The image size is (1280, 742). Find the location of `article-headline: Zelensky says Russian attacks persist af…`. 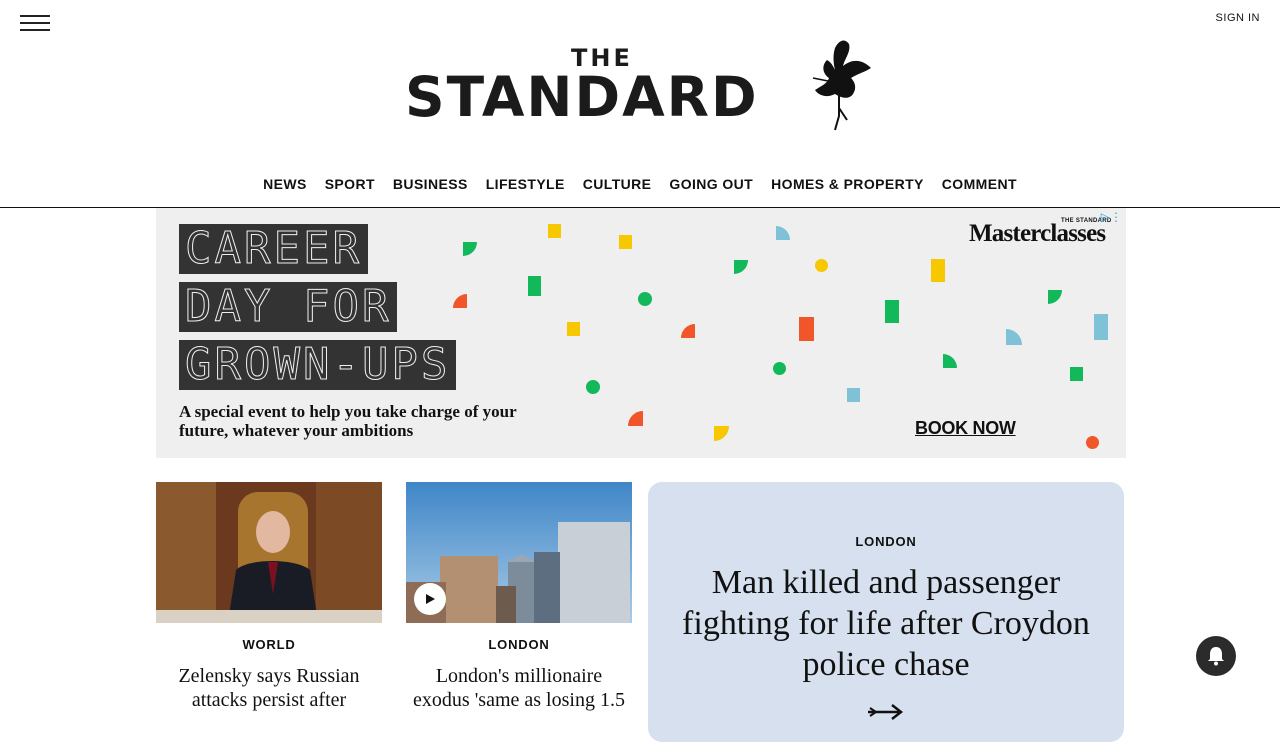

article-headline: Zelensky says Russian attacks persist af… is located at coordinates (269, 688).